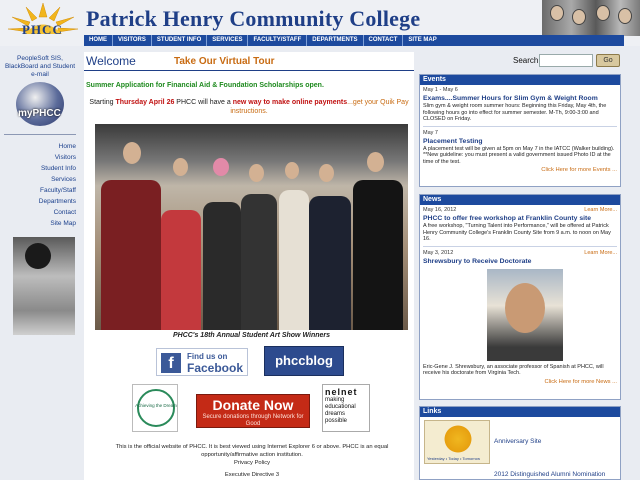 Image resolution: width=640 pixels, height=480 pixels. I want to click on news-title: News, so click(520, 200).